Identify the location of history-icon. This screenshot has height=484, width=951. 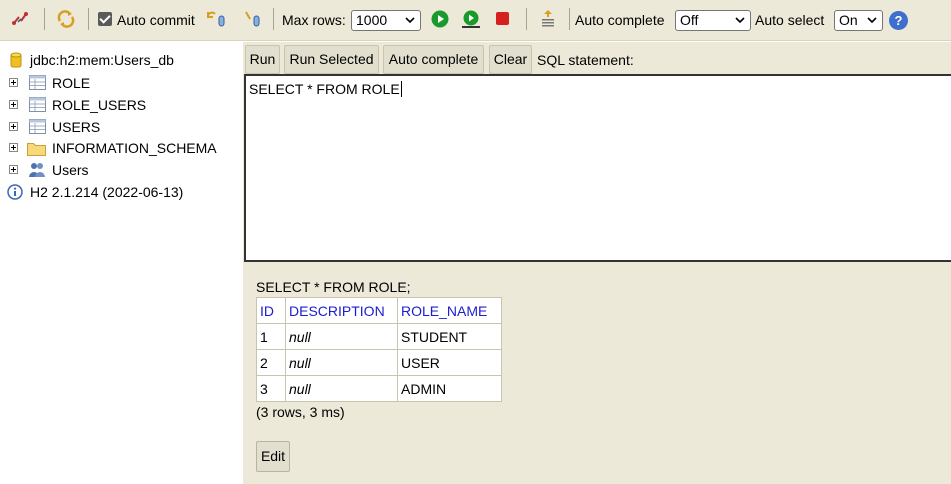
(548, 19).